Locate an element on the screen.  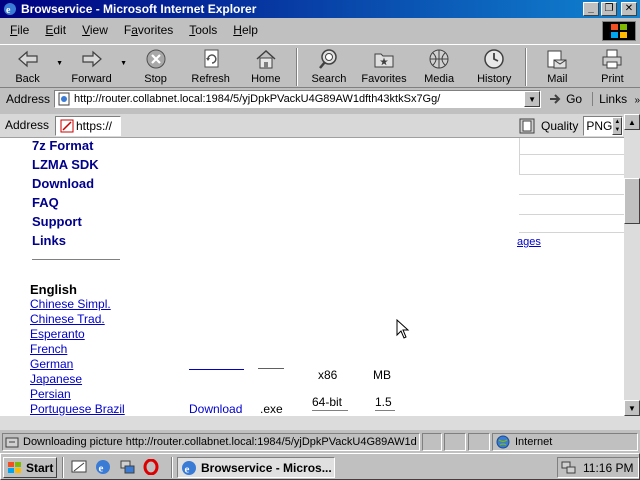
nav-link-faq: FAQ is located at coordinates (45, 202).